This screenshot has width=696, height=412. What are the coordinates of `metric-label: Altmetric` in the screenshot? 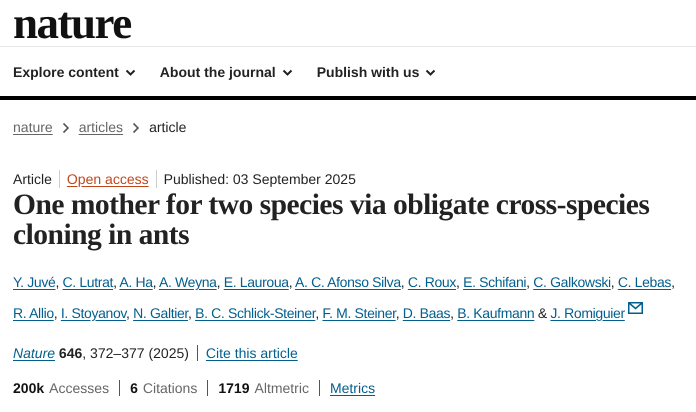 It's located at (281, 388).